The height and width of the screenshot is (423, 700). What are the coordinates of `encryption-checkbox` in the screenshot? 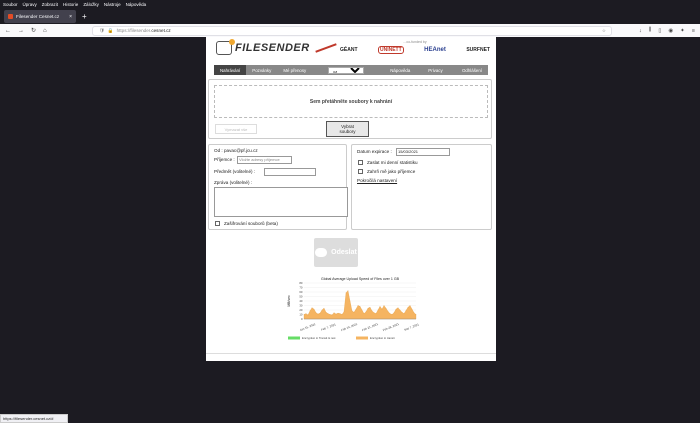 It's located at (217, 223).